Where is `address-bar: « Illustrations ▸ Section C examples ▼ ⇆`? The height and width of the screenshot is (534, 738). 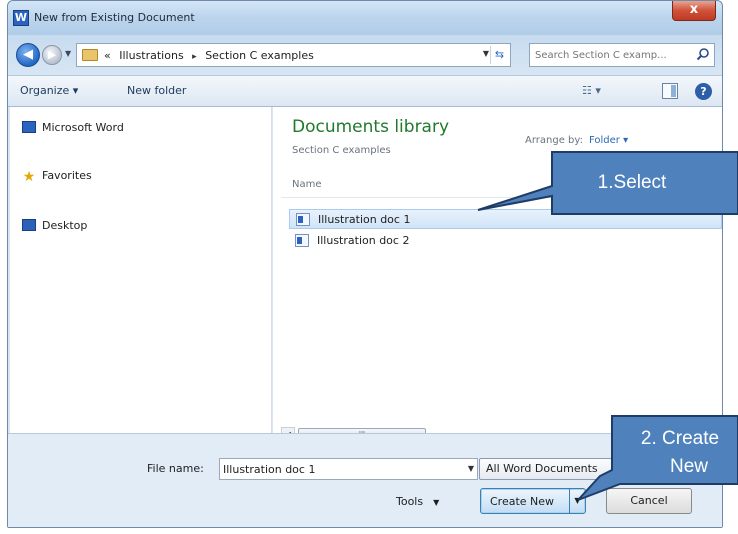
address-bar: « Illustrations ▸ Section C examples ▼ ⇆ is located at coordinates (293, 55).